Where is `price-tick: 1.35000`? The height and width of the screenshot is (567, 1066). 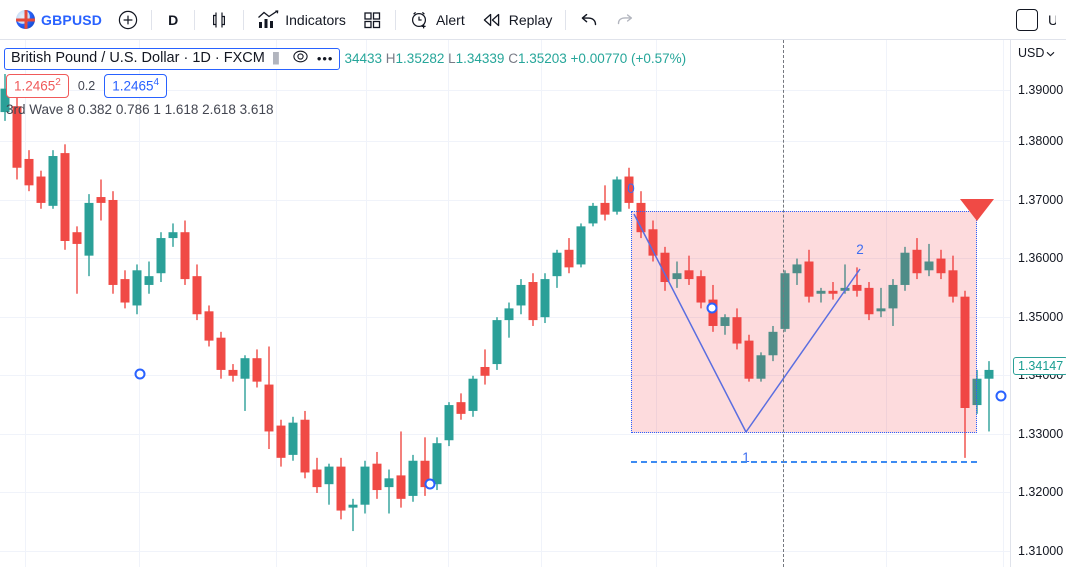
price-tick: 1.35000 is located at coordinates (1041, 317).